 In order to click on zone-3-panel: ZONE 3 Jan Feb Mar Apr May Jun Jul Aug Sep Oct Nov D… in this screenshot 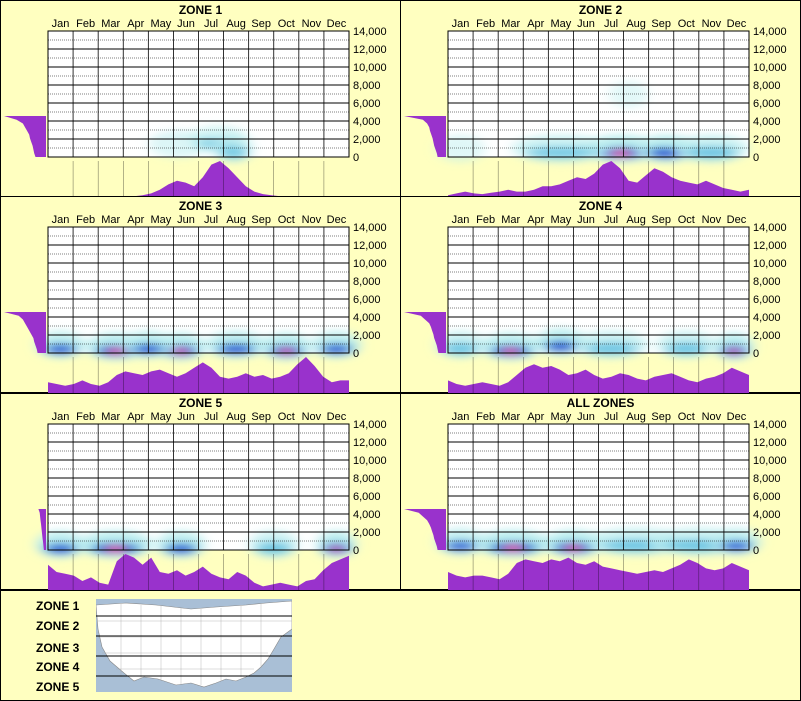, I will do `click(200, 294)`.